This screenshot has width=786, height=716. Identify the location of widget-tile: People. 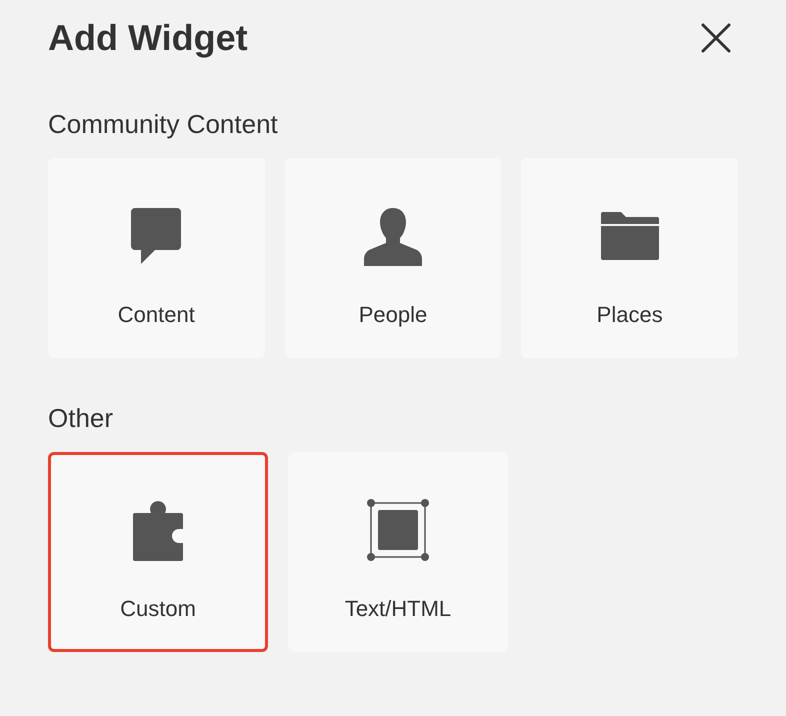
(393, 258).